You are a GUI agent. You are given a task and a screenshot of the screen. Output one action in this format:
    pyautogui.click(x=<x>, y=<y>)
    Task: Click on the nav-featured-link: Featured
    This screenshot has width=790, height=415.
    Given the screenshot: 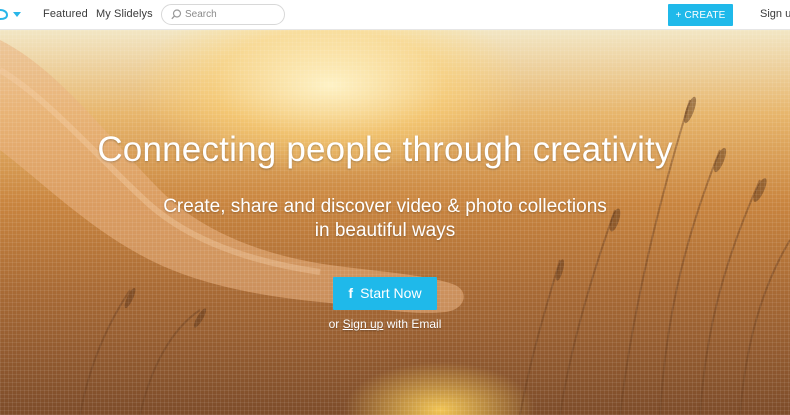 What is the action you would take?
    pyautogui.click(x=65, y=14)
    